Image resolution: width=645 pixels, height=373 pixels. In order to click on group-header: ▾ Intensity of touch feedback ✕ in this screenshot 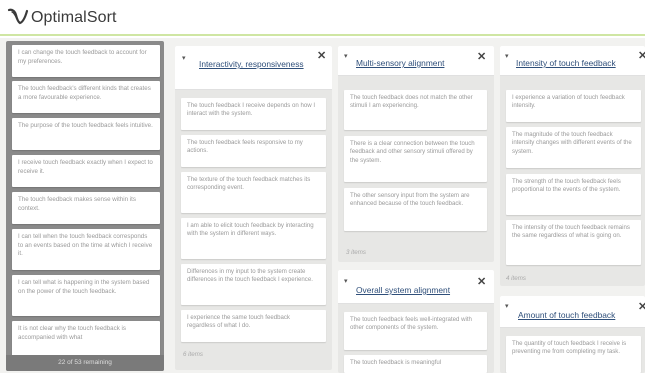, I will do `click(572, 61)`.